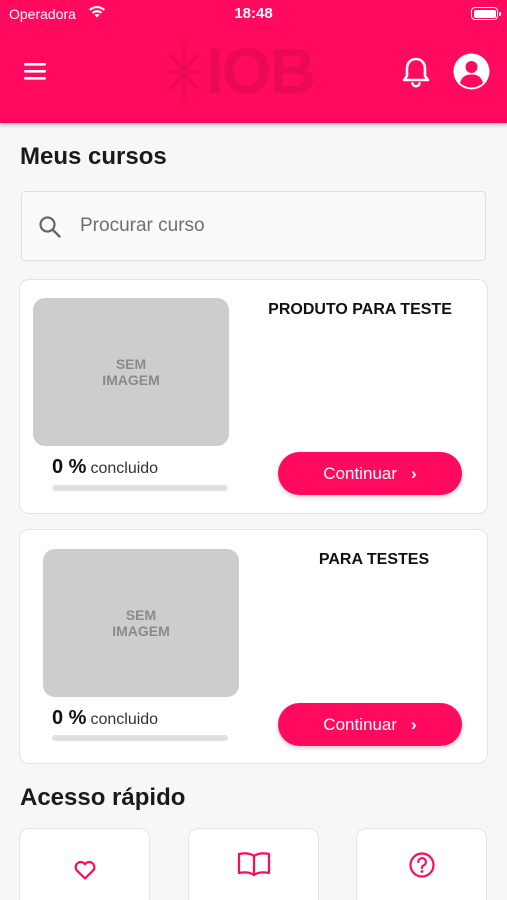 Image resolution: width=507 pixels, height=900 pixels. What do you see at coordinates (184, 72) in the screenshot?
I see `asterisk-logo-mark` at bounding box center [184, 72].